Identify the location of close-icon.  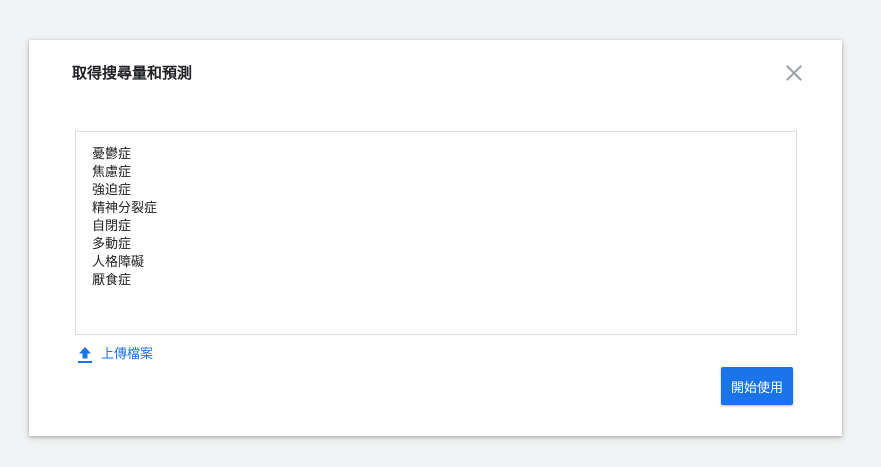
(794, 73).